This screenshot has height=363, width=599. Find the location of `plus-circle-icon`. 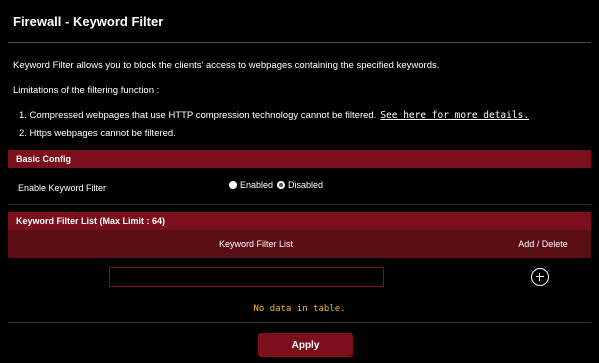

plus-circle-icon is located at coordinates (540, 277).